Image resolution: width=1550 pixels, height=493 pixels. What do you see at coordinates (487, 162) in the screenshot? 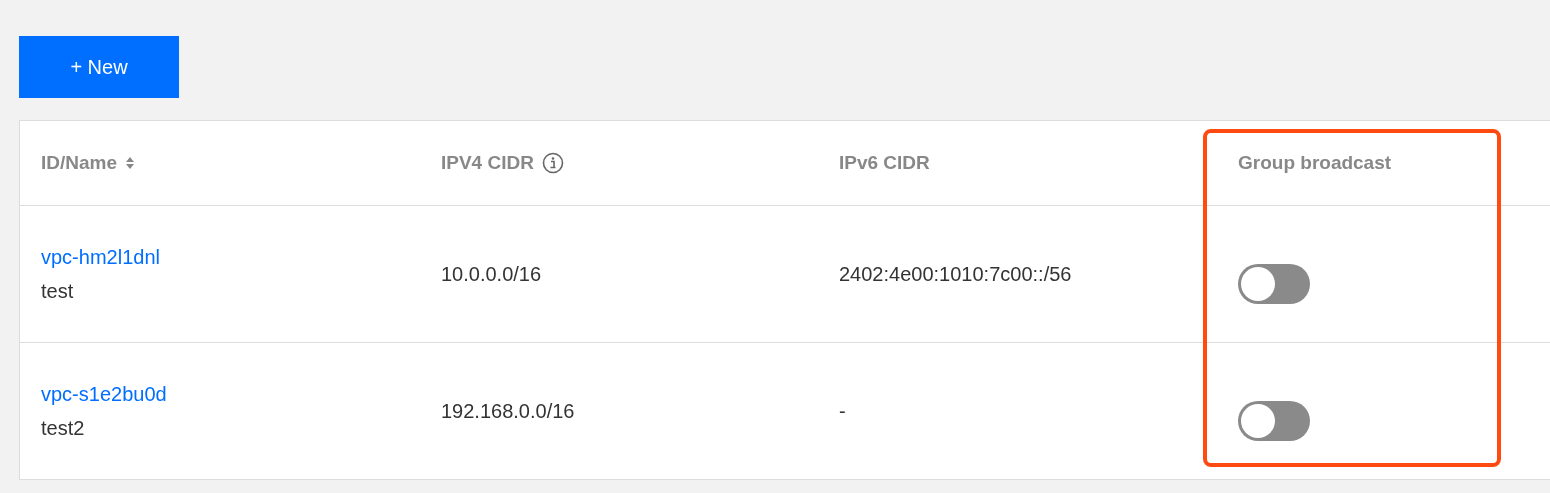
I see `column-header: IPV4 CIDR` at bounding box center [487, 162].